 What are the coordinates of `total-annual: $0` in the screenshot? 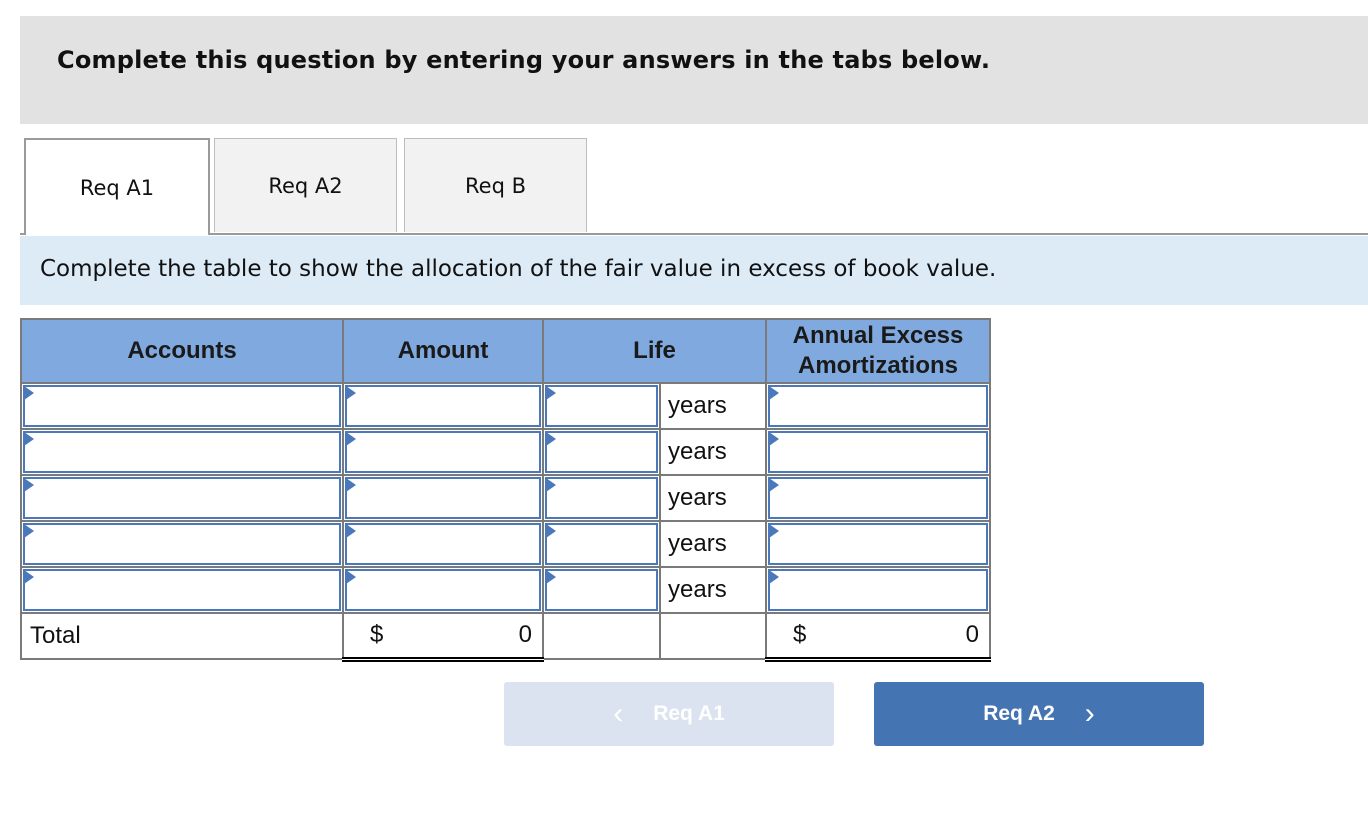 It's located at (878, 637).